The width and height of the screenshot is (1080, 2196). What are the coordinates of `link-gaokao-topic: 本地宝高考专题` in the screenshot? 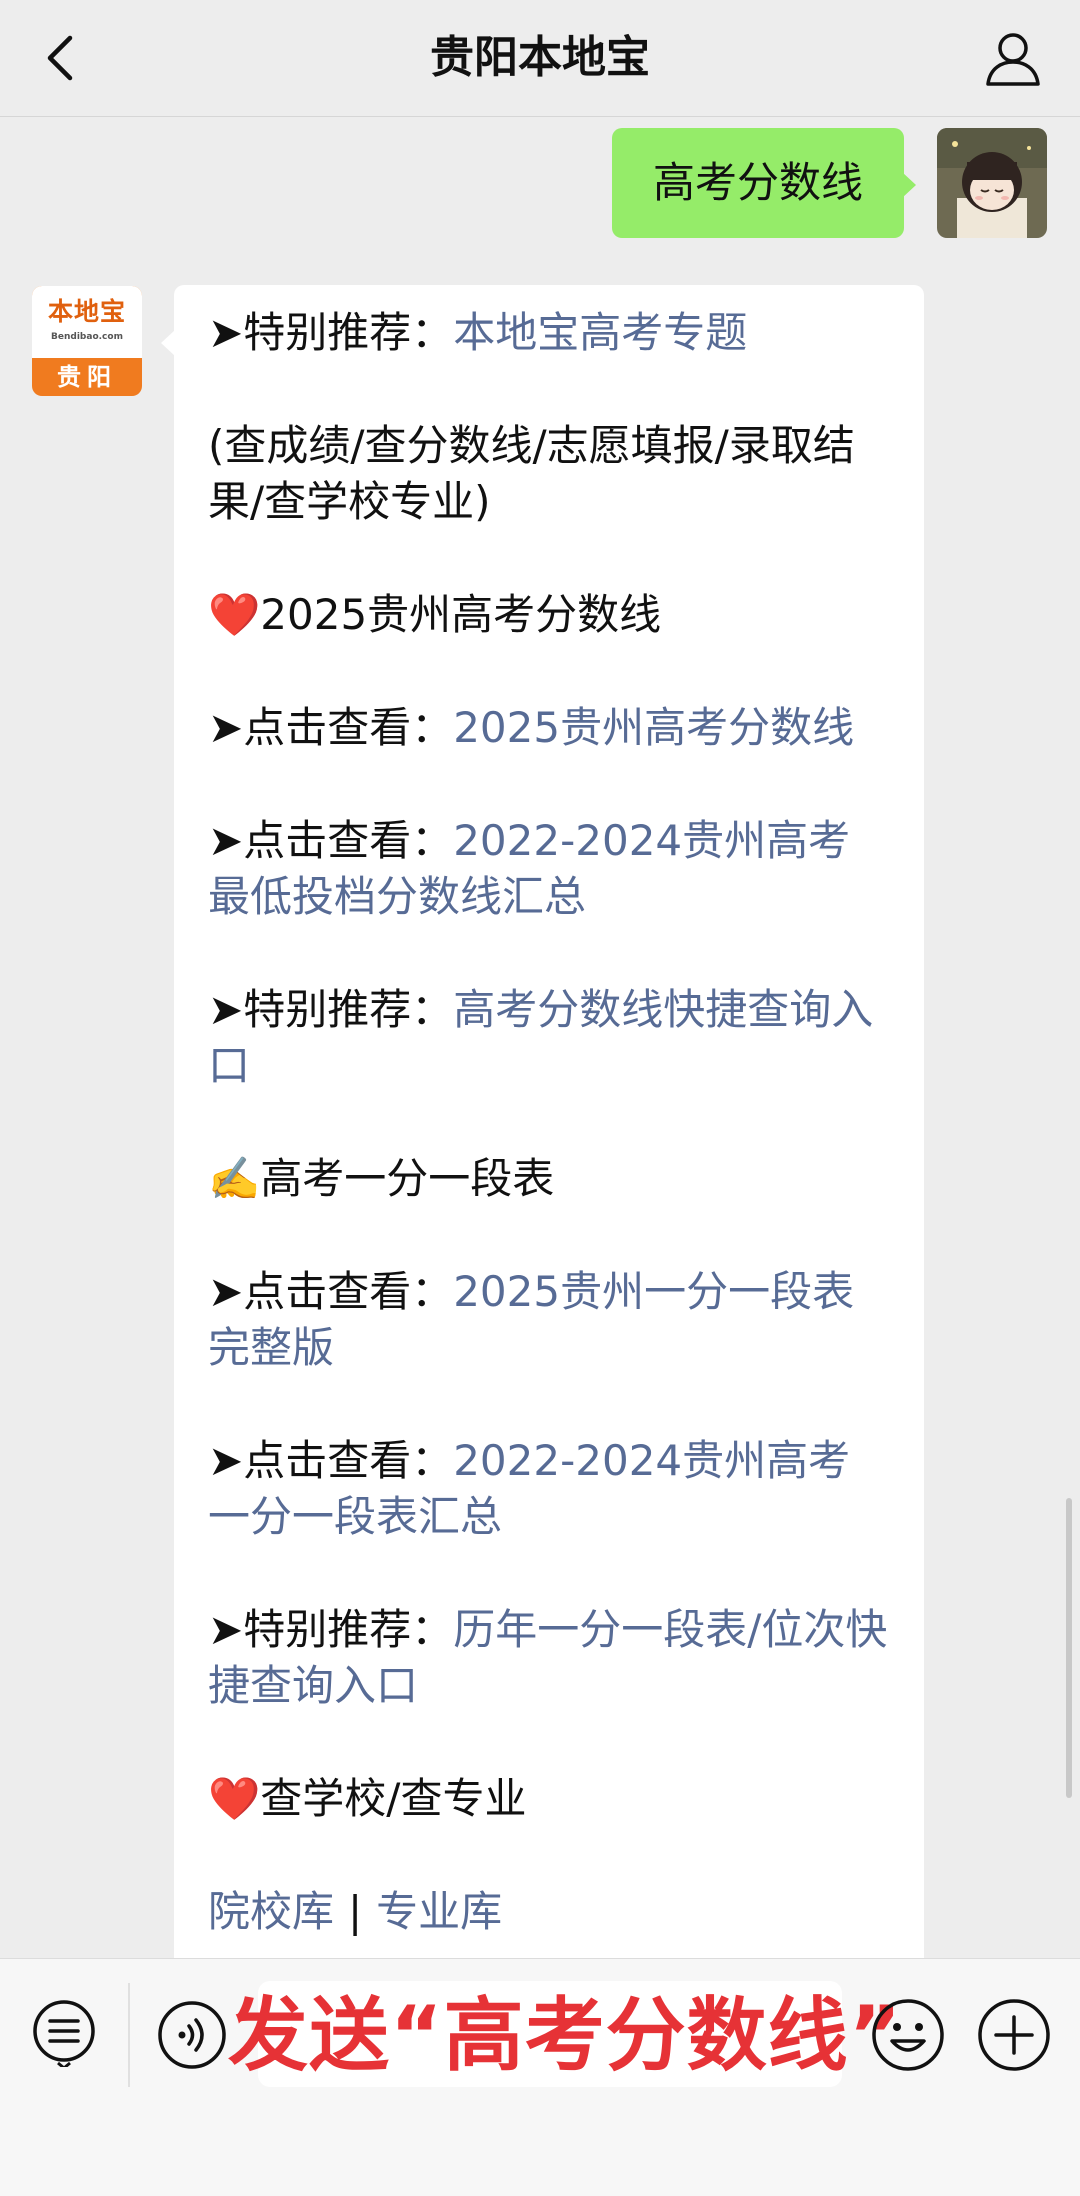 It's located at (600, 332).